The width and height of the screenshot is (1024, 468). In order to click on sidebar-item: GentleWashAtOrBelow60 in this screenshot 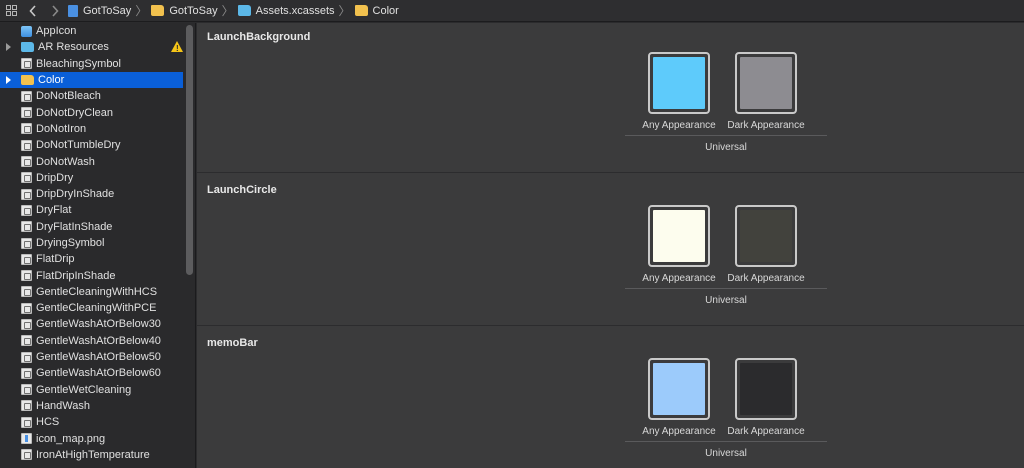, I will do `click(97, 373)`.